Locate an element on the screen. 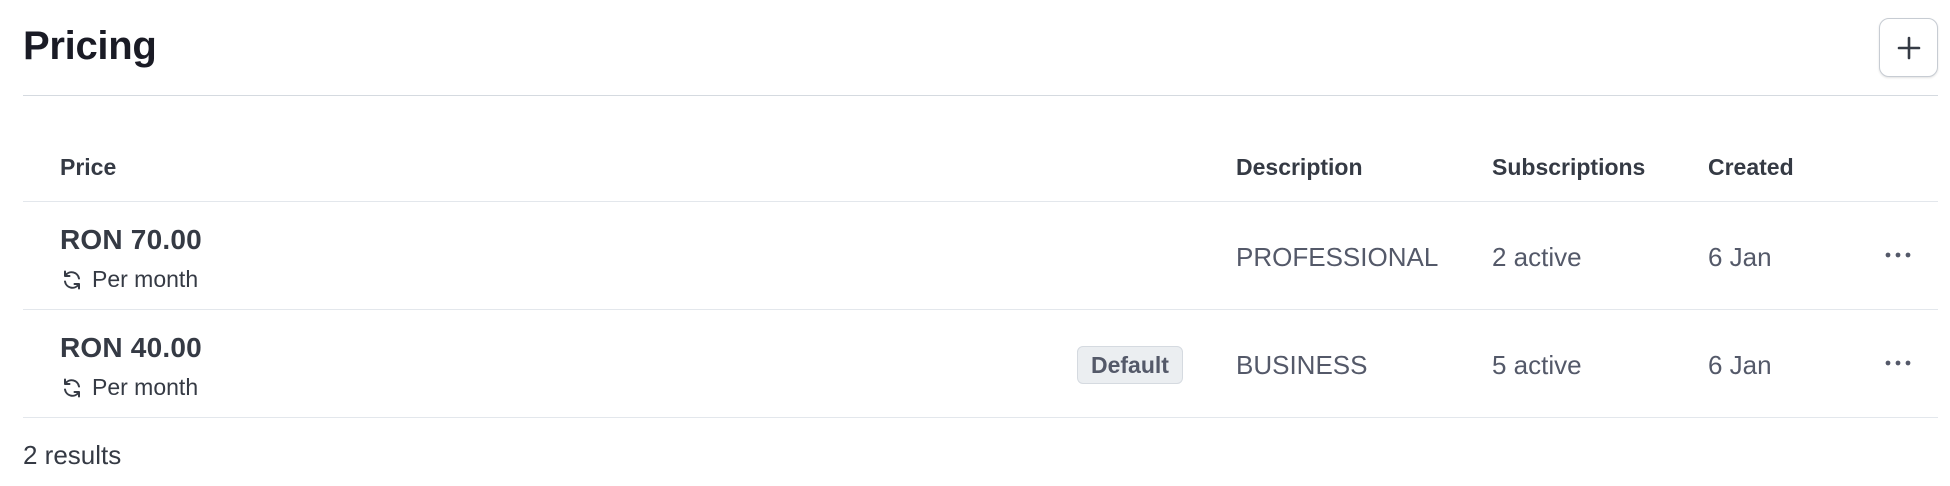 The image size is (1950, 486). add-price-button is located at coordinates (1908, 47).